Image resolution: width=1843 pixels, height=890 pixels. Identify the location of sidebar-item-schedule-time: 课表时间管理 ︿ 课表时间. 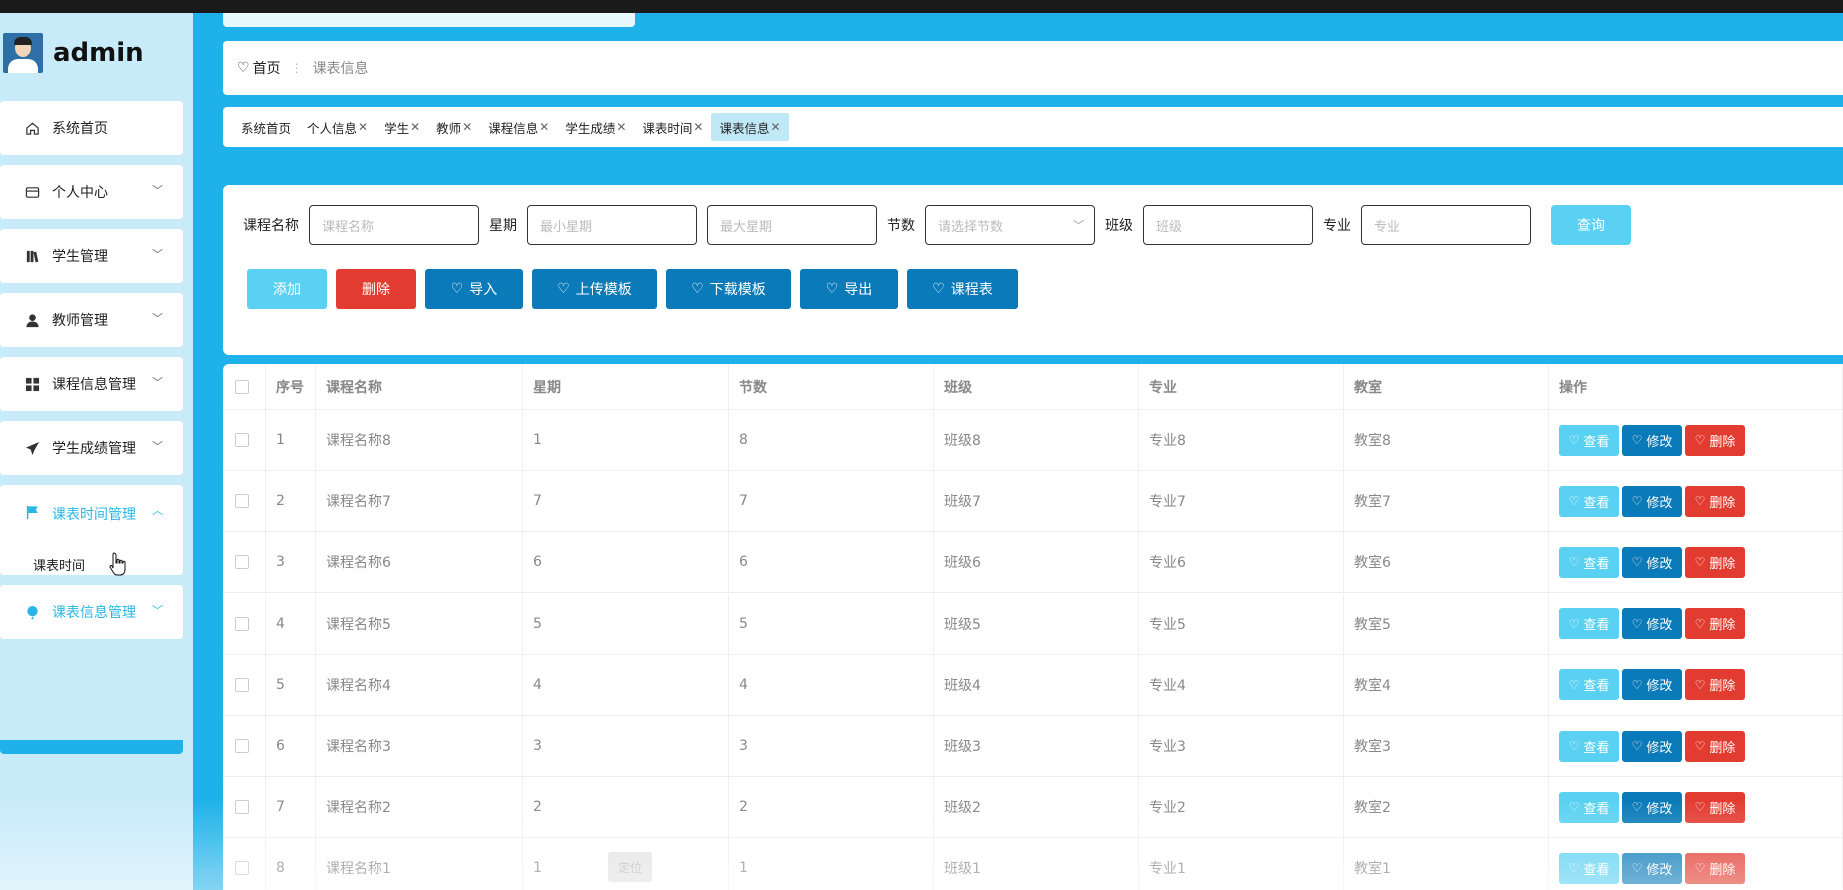
(91, 530).